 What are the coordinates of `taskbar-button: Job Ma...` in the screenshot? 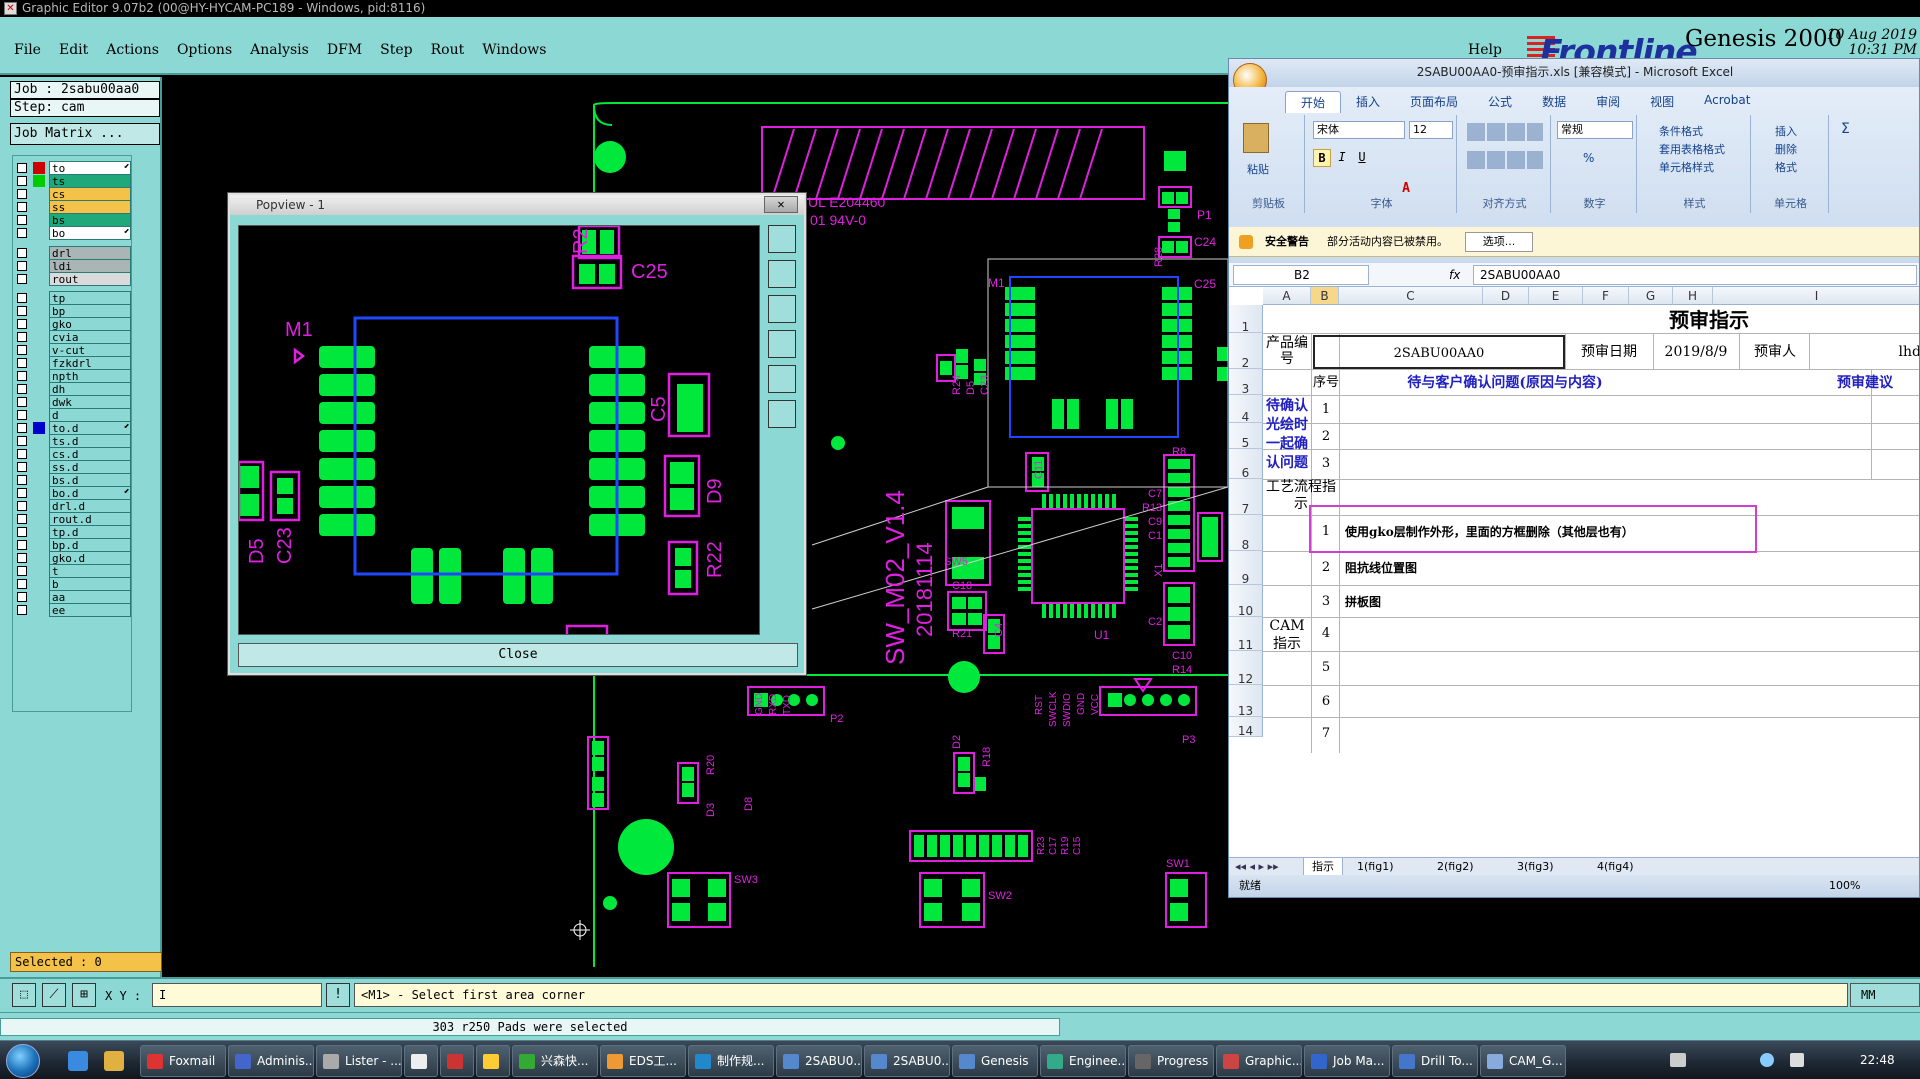 It's located at (1347, 1061).